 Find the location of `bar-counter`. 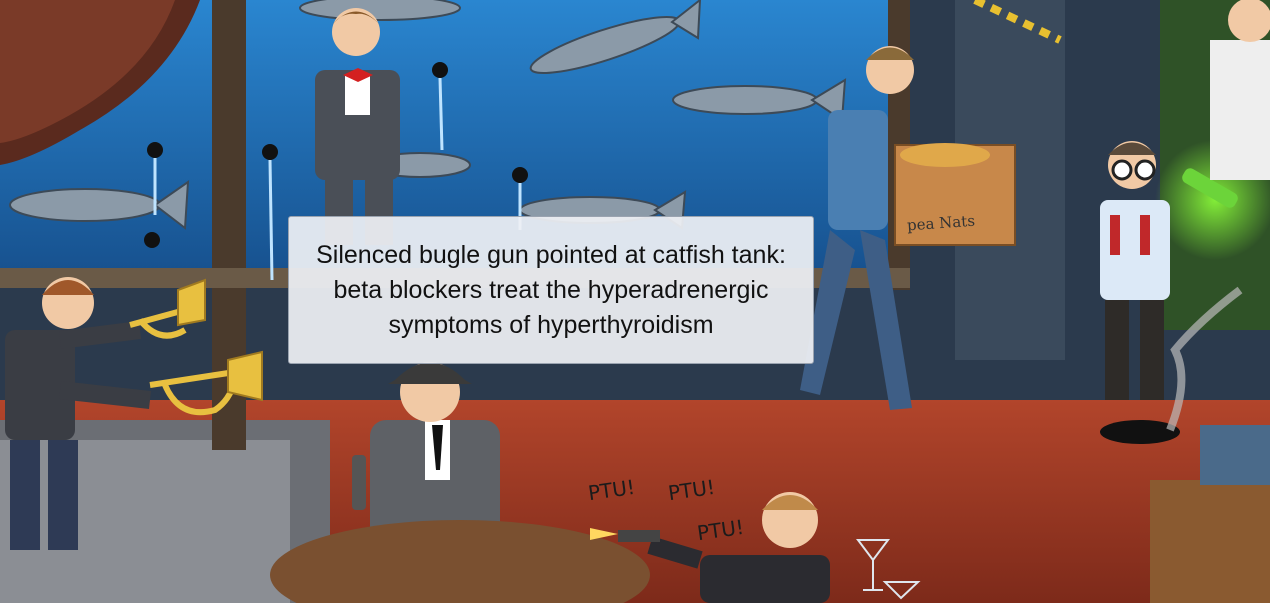

bar-counter is located at coordinates (1210, 541).